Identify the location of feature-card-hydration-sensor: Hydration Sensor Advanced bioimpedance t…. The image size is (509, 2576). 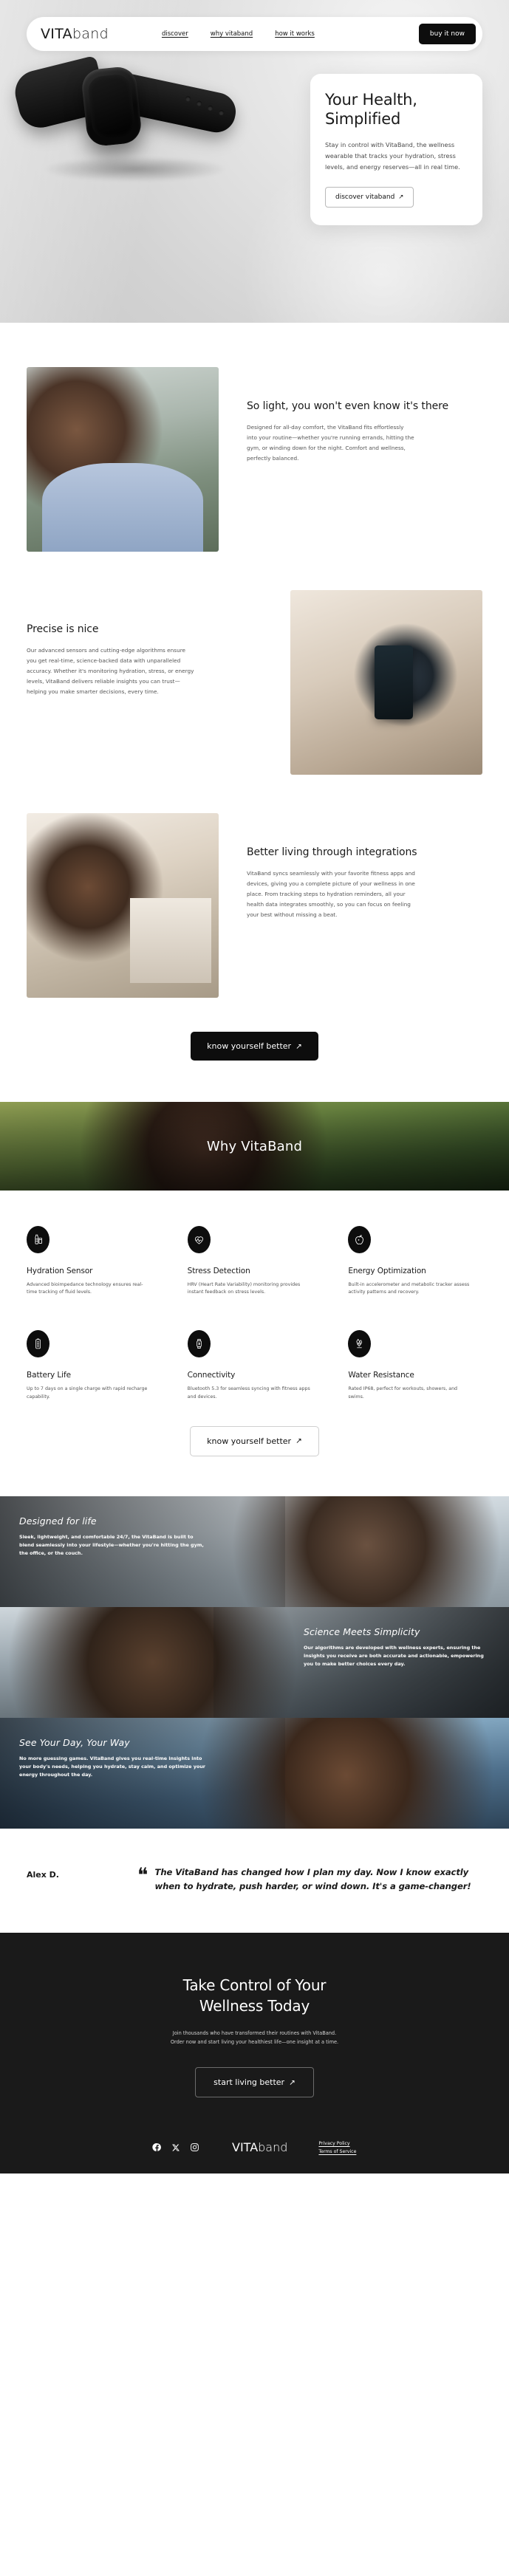
(94, 1261).